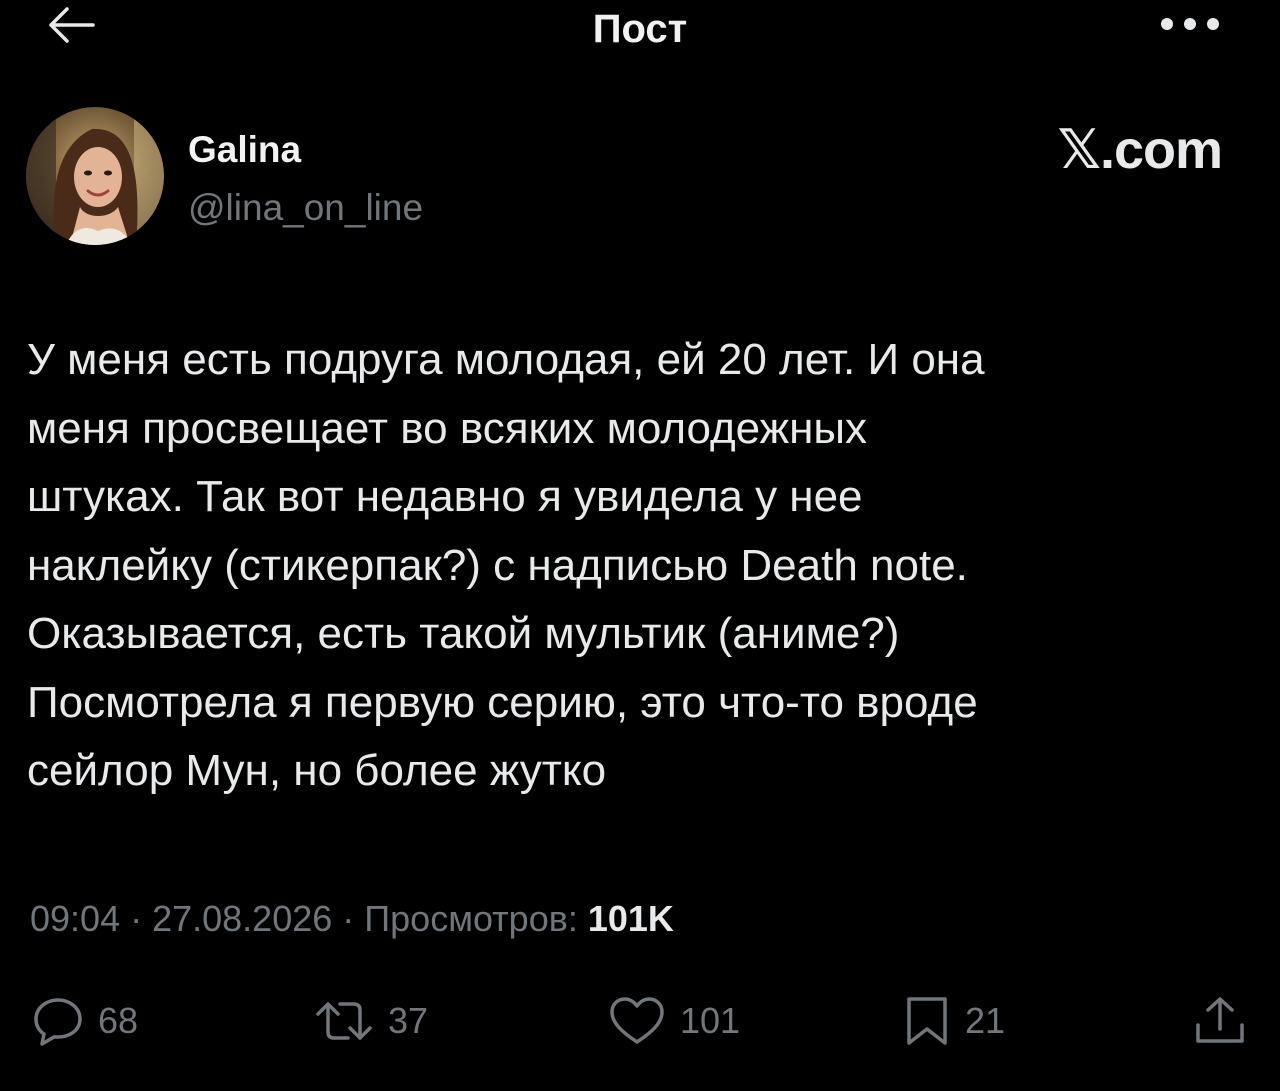  What do you see at coordinates (95, 176) in the screenshot?
I see `avatar` at bounding box center [95, 176].